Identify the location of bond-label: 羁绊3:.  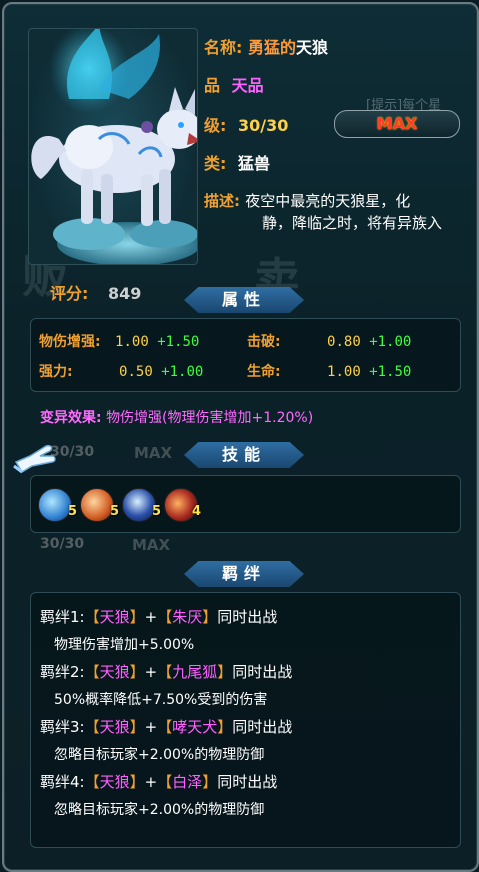
(62, 727).